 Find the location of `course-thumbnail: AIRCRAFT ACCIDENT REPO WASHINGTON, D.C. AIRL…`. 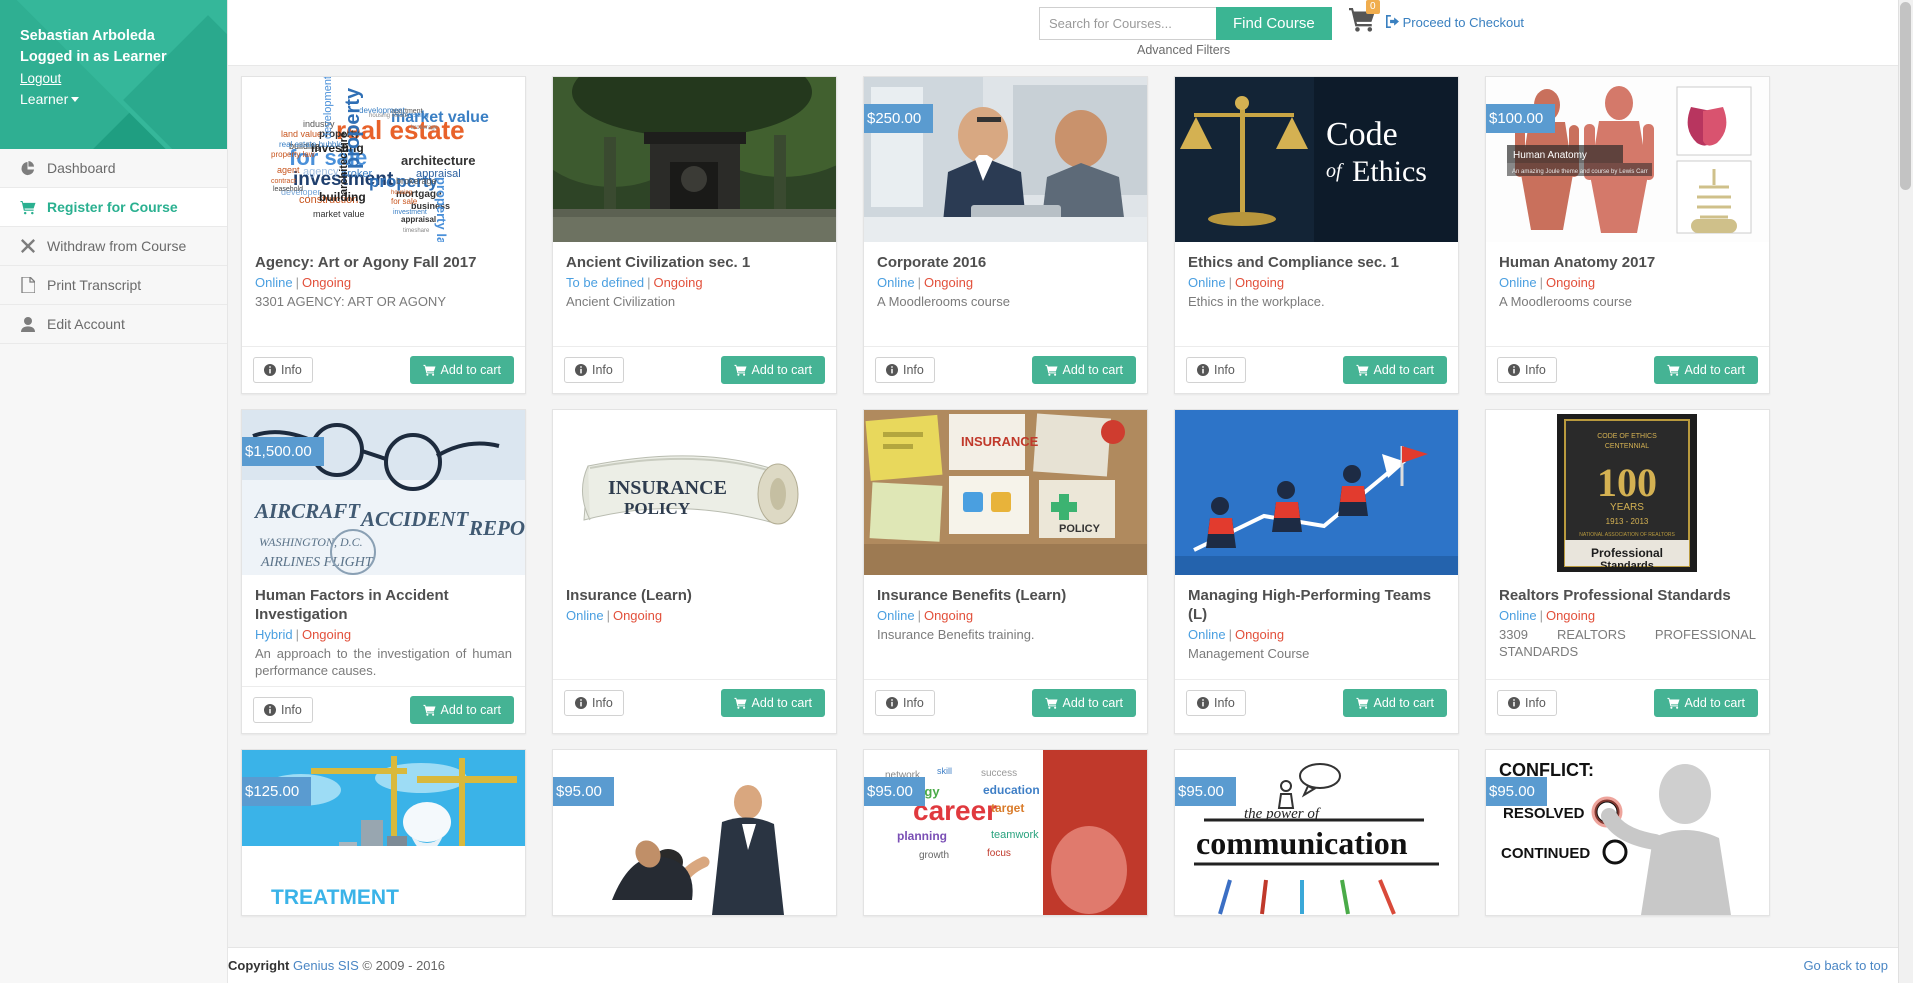

course-thumbnail: AIRCRAFT ACCIDENT REPO WASHINGTON, D.C. AIRL… is located at coordinates (383, 492).